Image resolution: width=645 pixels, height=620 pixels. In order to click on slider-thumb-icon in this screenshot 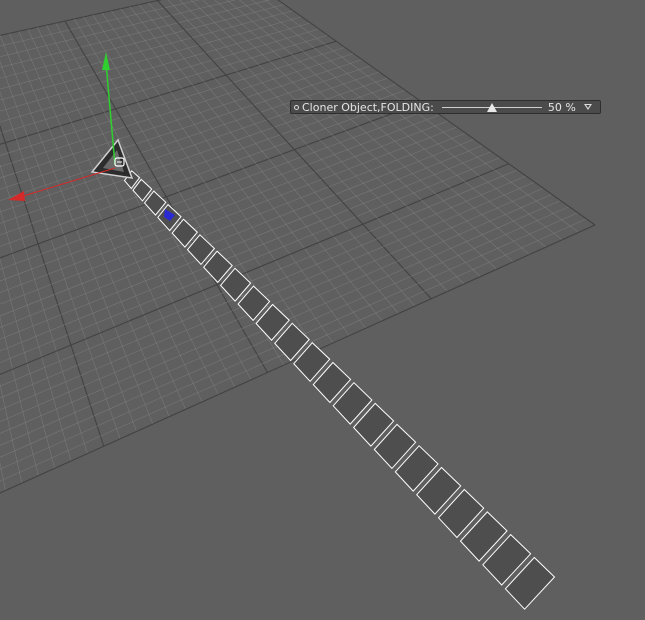, I will do `click(491, 107)`.